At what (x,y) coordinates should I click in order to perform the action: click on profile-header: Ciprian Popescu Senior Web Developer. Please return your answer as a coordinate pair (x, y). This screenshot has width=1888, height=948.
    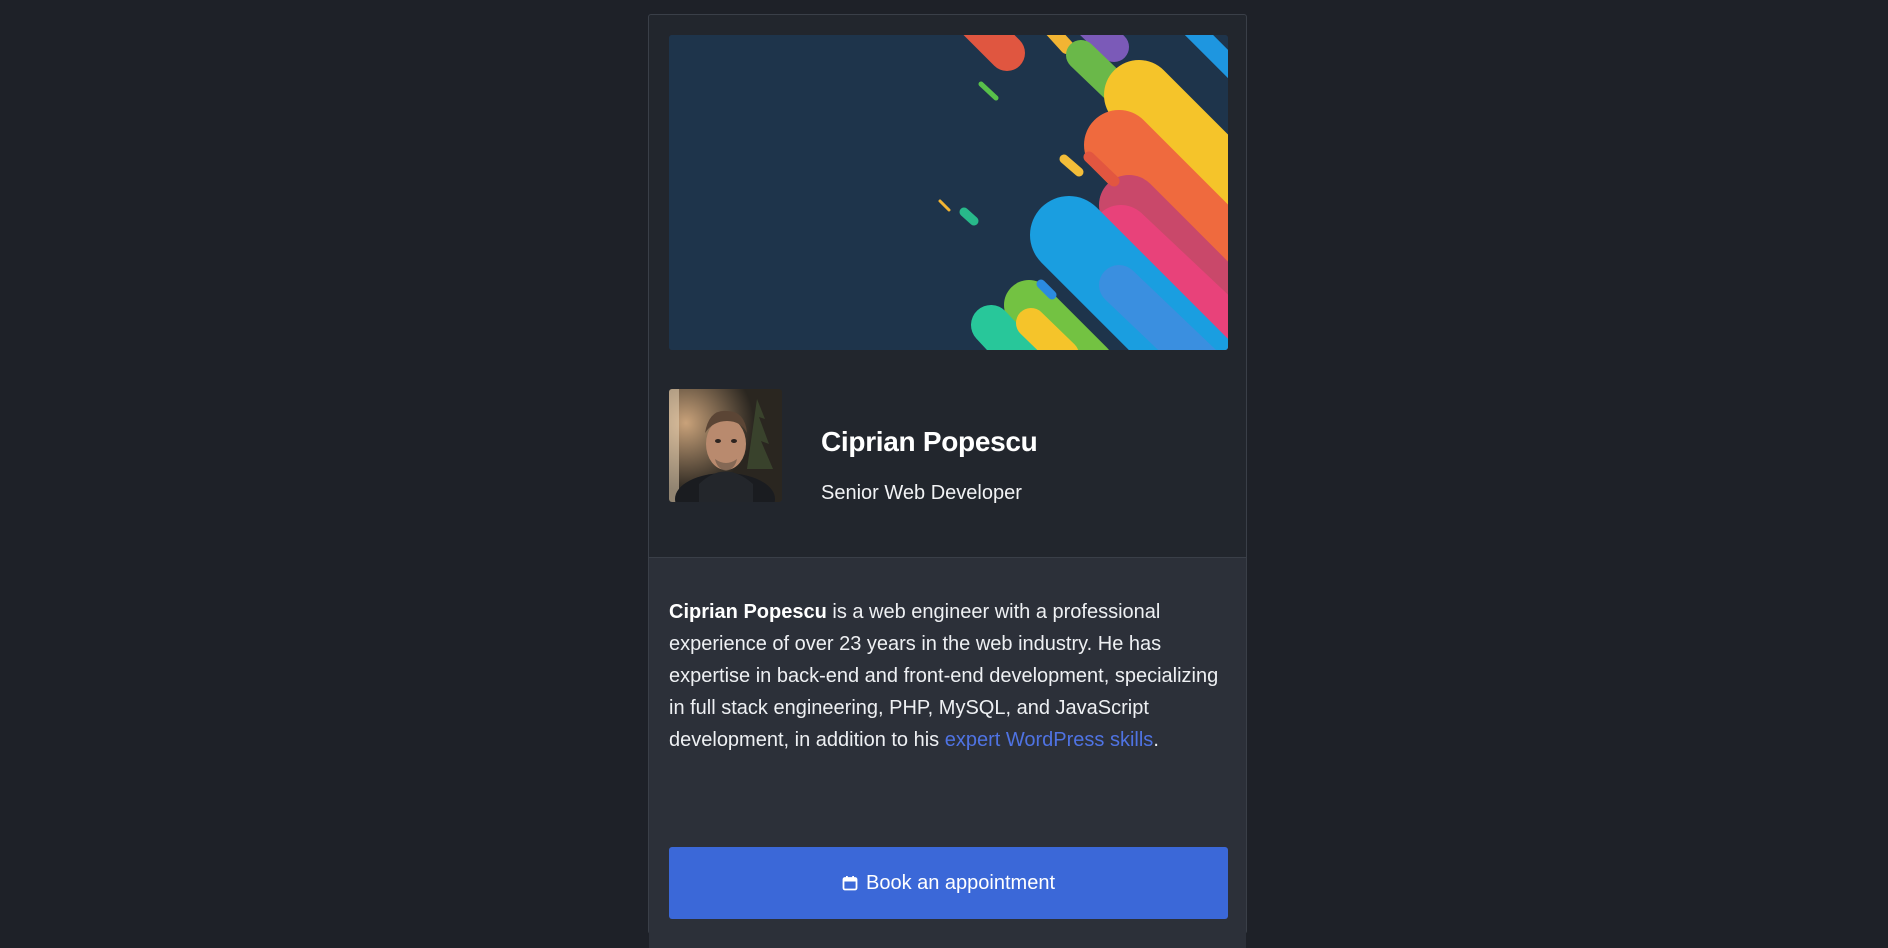
    Looking at the image, I should click on (947, 454).